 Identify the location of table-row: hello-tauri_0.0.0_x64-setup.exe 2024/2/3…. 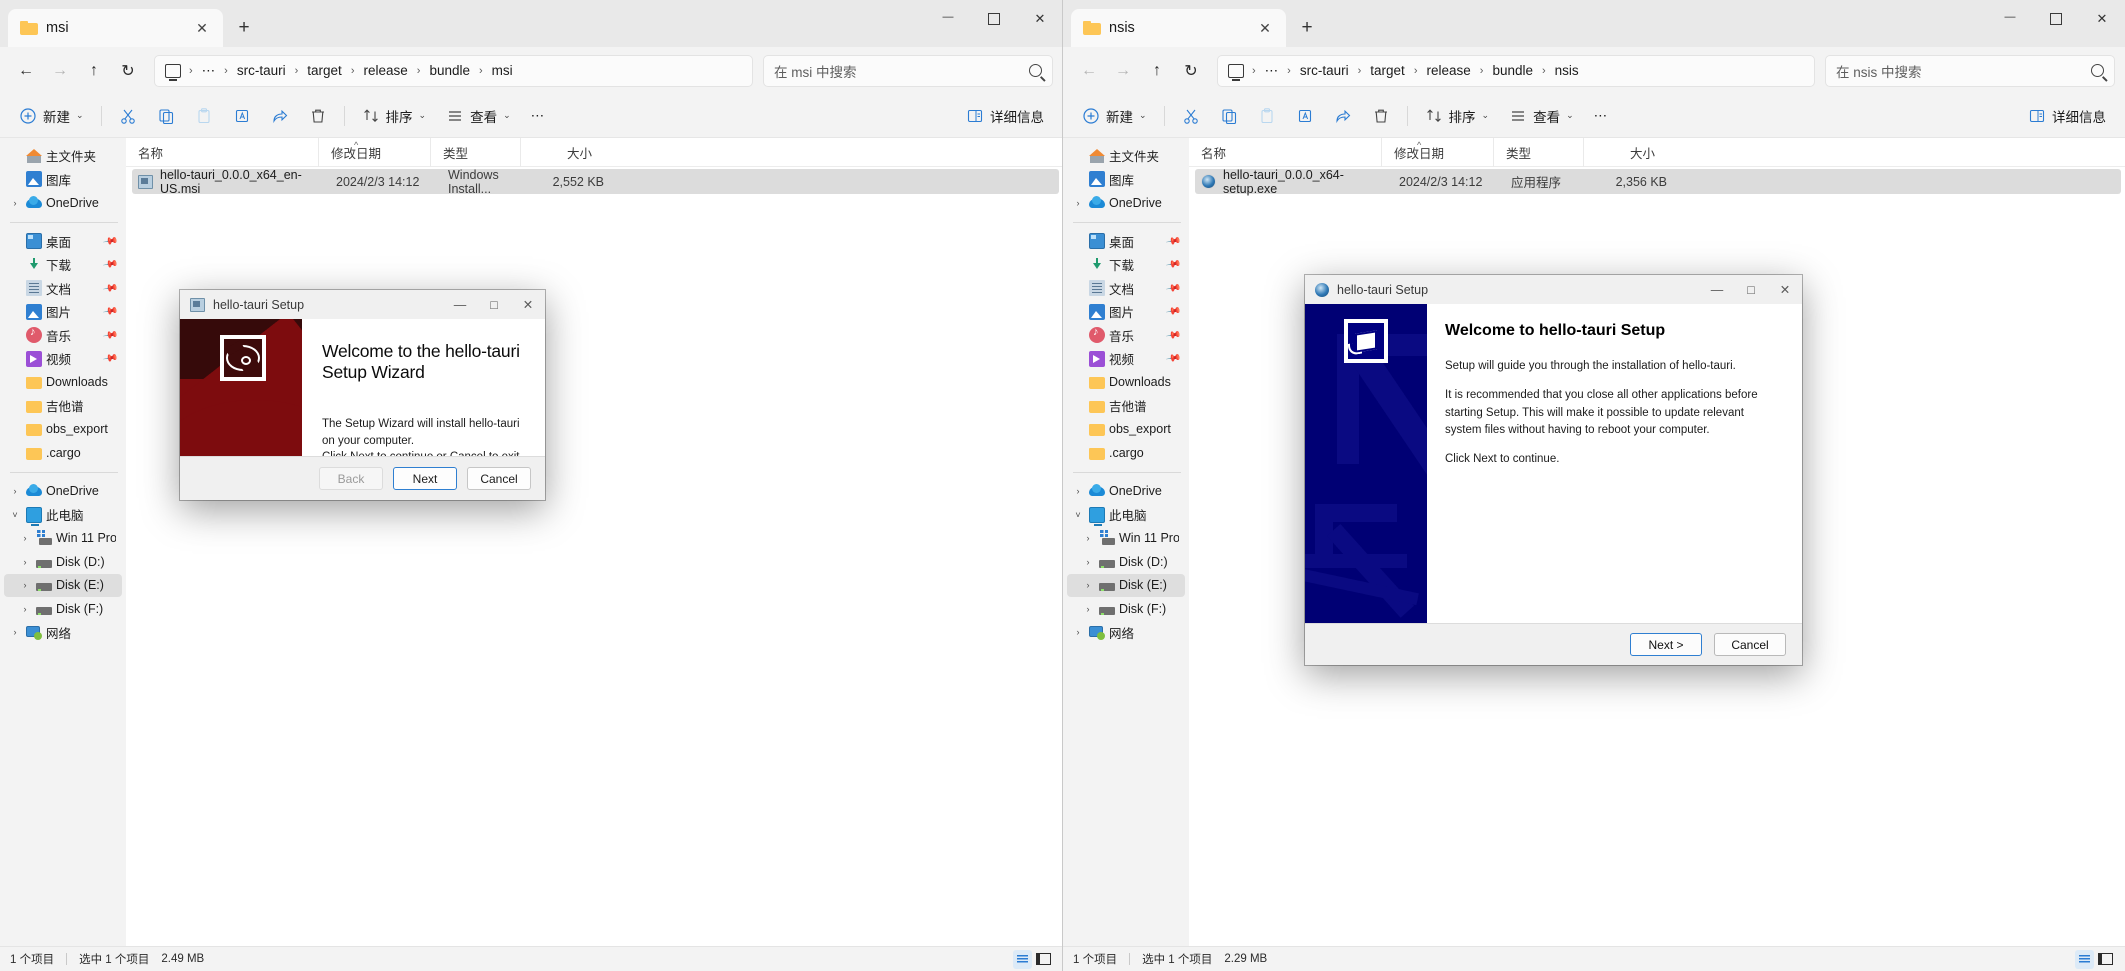
(1658, 182).